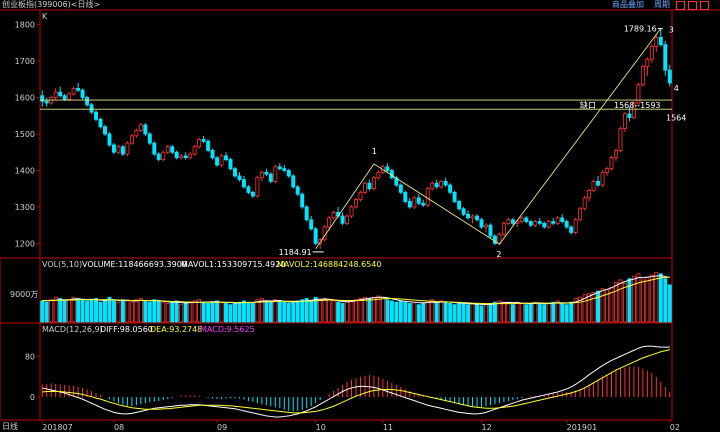  I want to click on date-label: 08, so click(119, 427).